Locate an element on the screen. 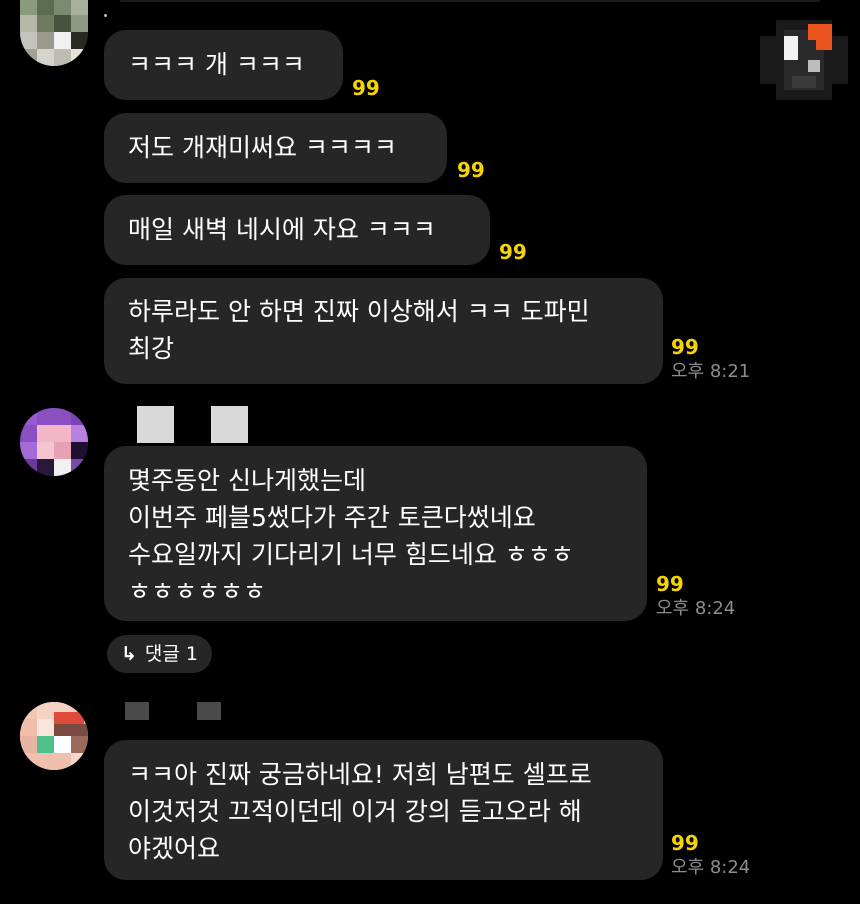  message-bubble: 저도 개재미써요 ㅋㅋㅋㅋ is located at coordinates (275, 148).